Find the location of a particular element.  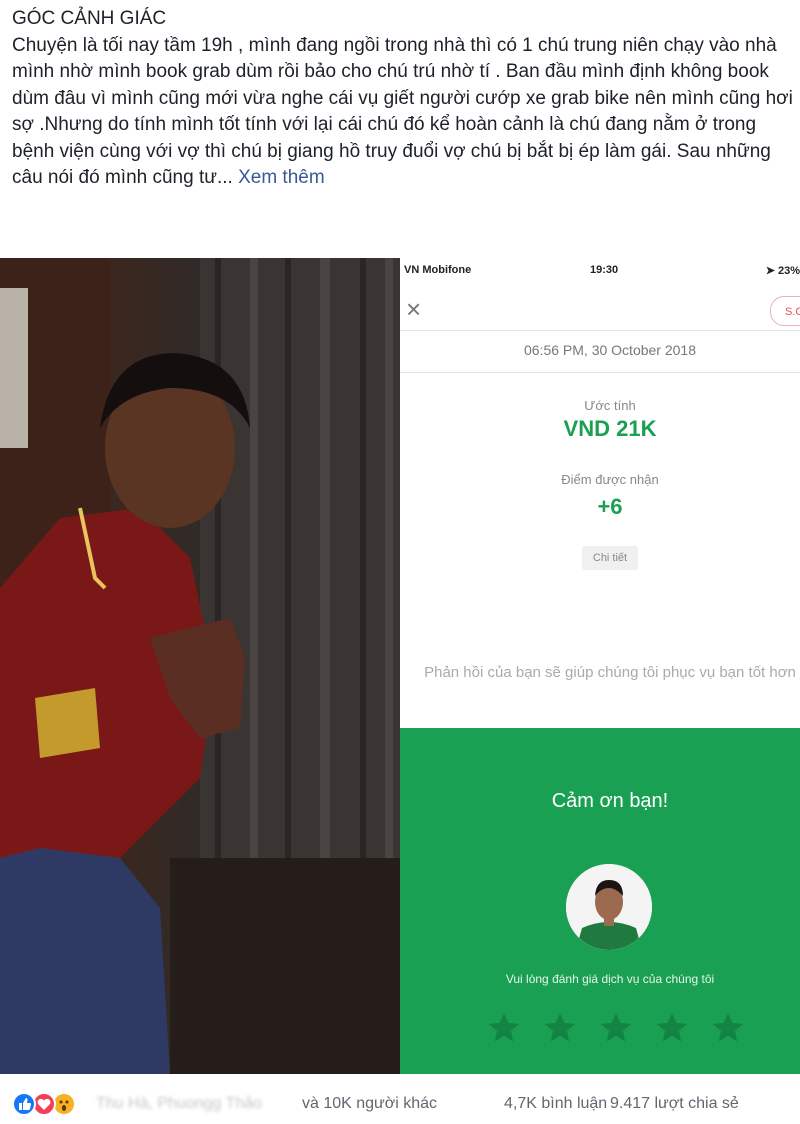

rate-label: Vui lòng đánh giá dịch vụ của chúng tôi is located at coordinates (610, 979).